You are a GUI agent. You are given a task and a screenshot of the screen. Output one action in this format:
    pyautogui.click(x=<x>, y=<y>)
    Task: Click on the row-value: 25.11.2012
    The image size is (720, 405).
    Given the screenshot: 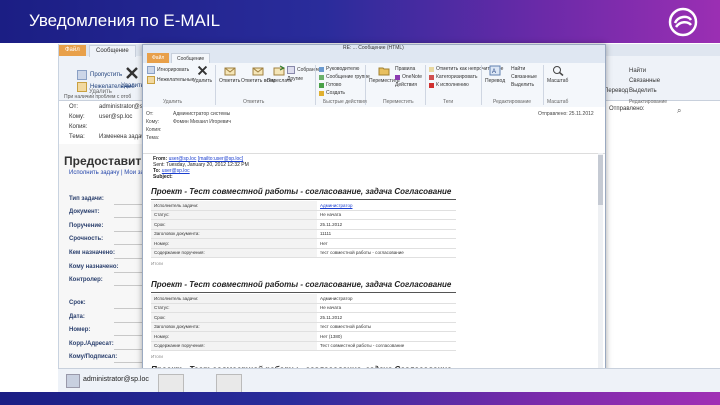 What is the action you would take?
    pyautogui.click(x=386, y=224)
    